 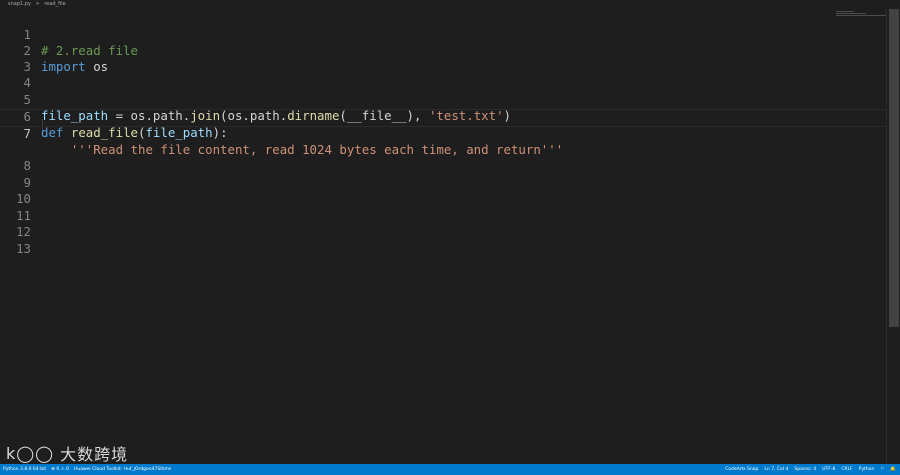 I want to click on status-language: Python, so click(x=867, y=469).